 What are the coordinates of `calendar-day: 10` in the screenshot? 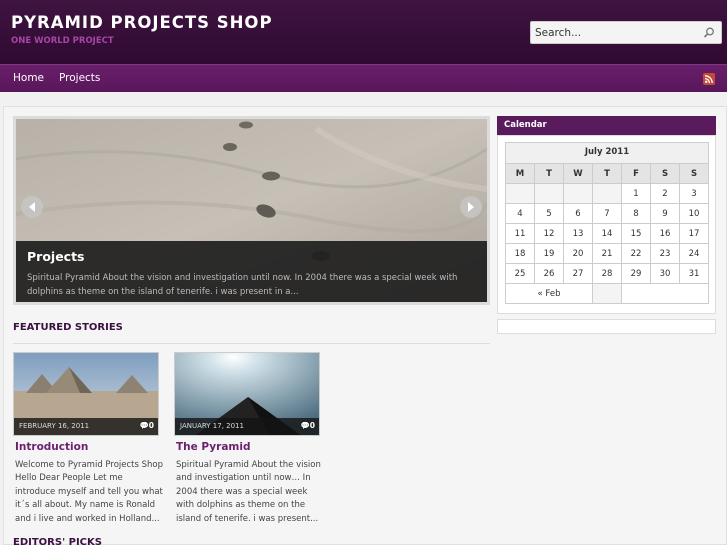 It's located at (694, 213).